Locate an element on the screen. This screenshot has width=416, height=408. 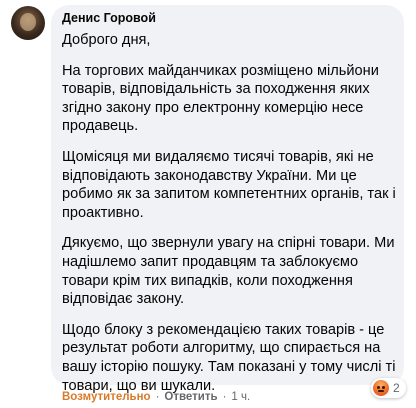
reply-button: Ответить is located at coordinates (190, 397).